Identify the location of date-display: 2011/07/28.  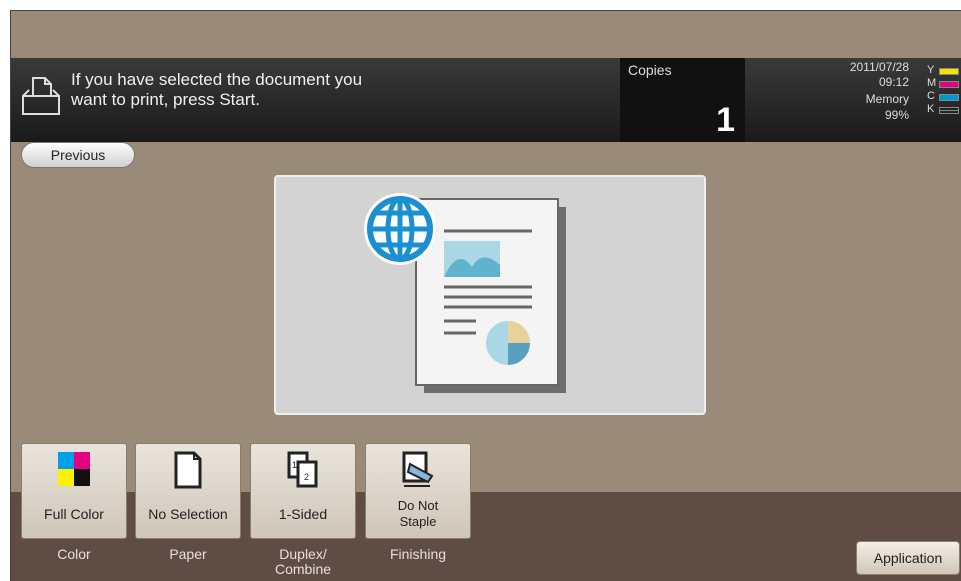
(879, 67).